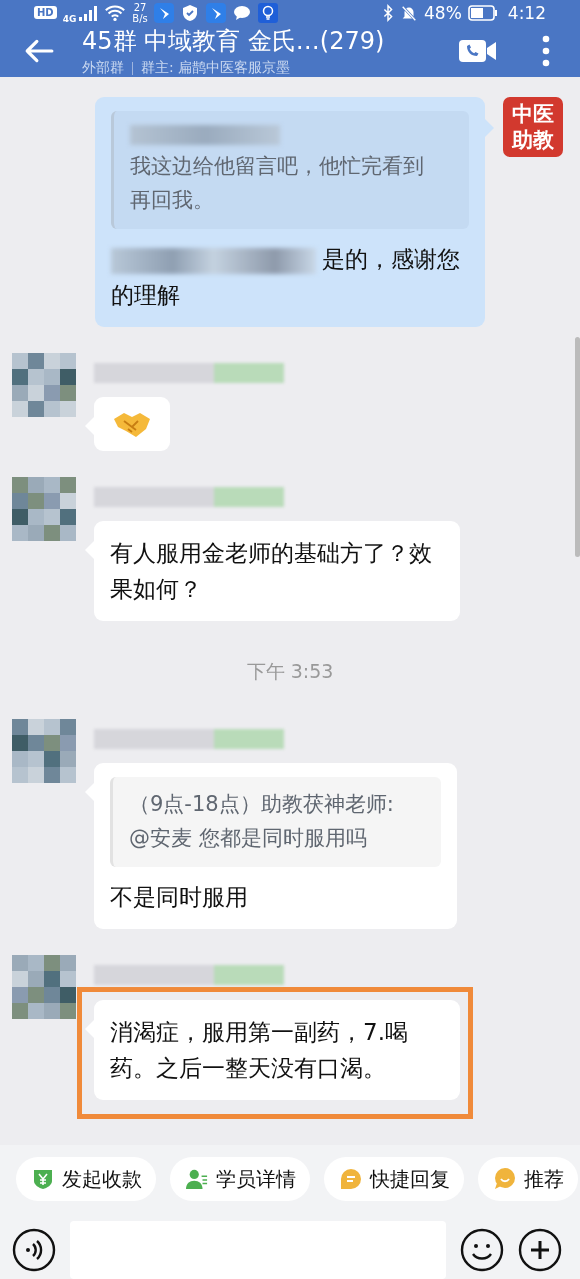 The height and width of the screenshot is (1279, 580). I want to click on voice-icon, so click(34, 1250).